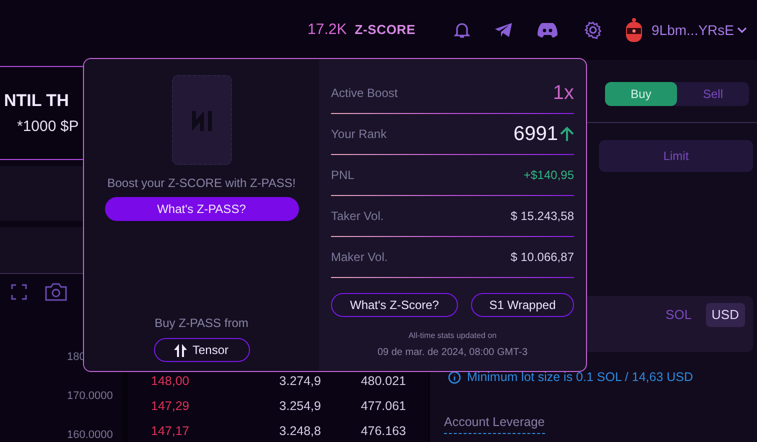 This screenshot has height=442, width=757. I want to click on camera-icon, so click(56, 292).